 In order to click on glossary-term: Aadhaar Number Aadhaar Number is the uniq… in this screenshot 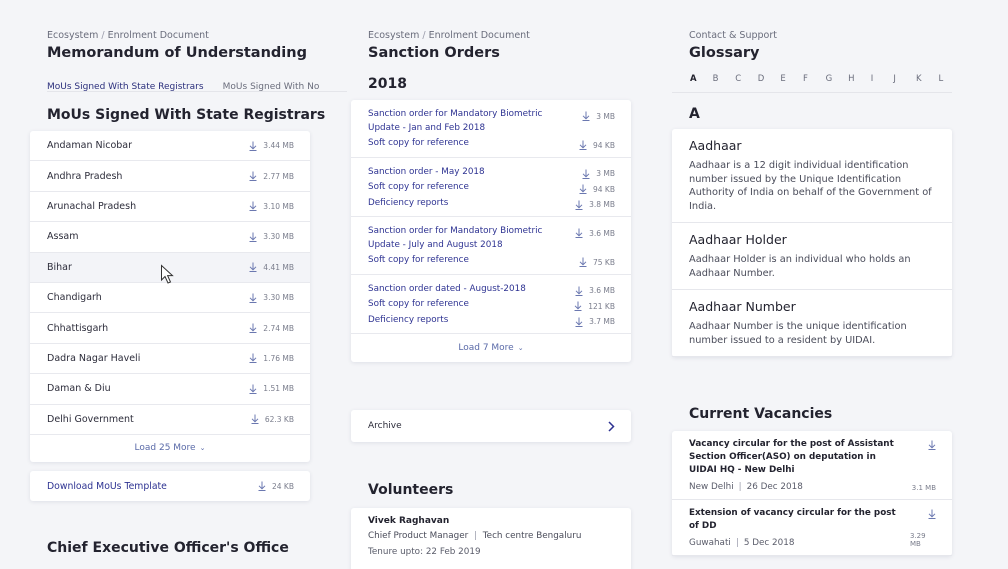, I will do `click(812, 323)`.